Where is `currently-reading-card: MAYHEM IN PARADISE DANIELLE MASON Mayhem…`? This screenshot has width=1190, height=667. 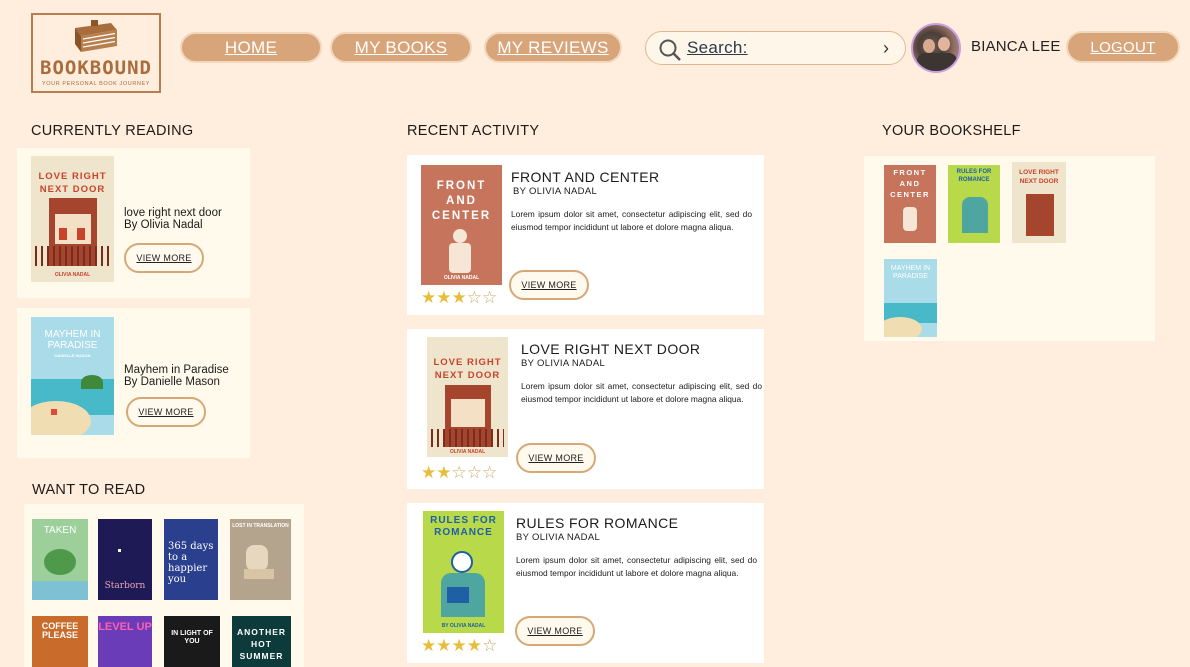
currently-reading-card: MAYHEM IN PARADISE DANIELLE MASON Mayhem… is located at coordinates (133, 383).